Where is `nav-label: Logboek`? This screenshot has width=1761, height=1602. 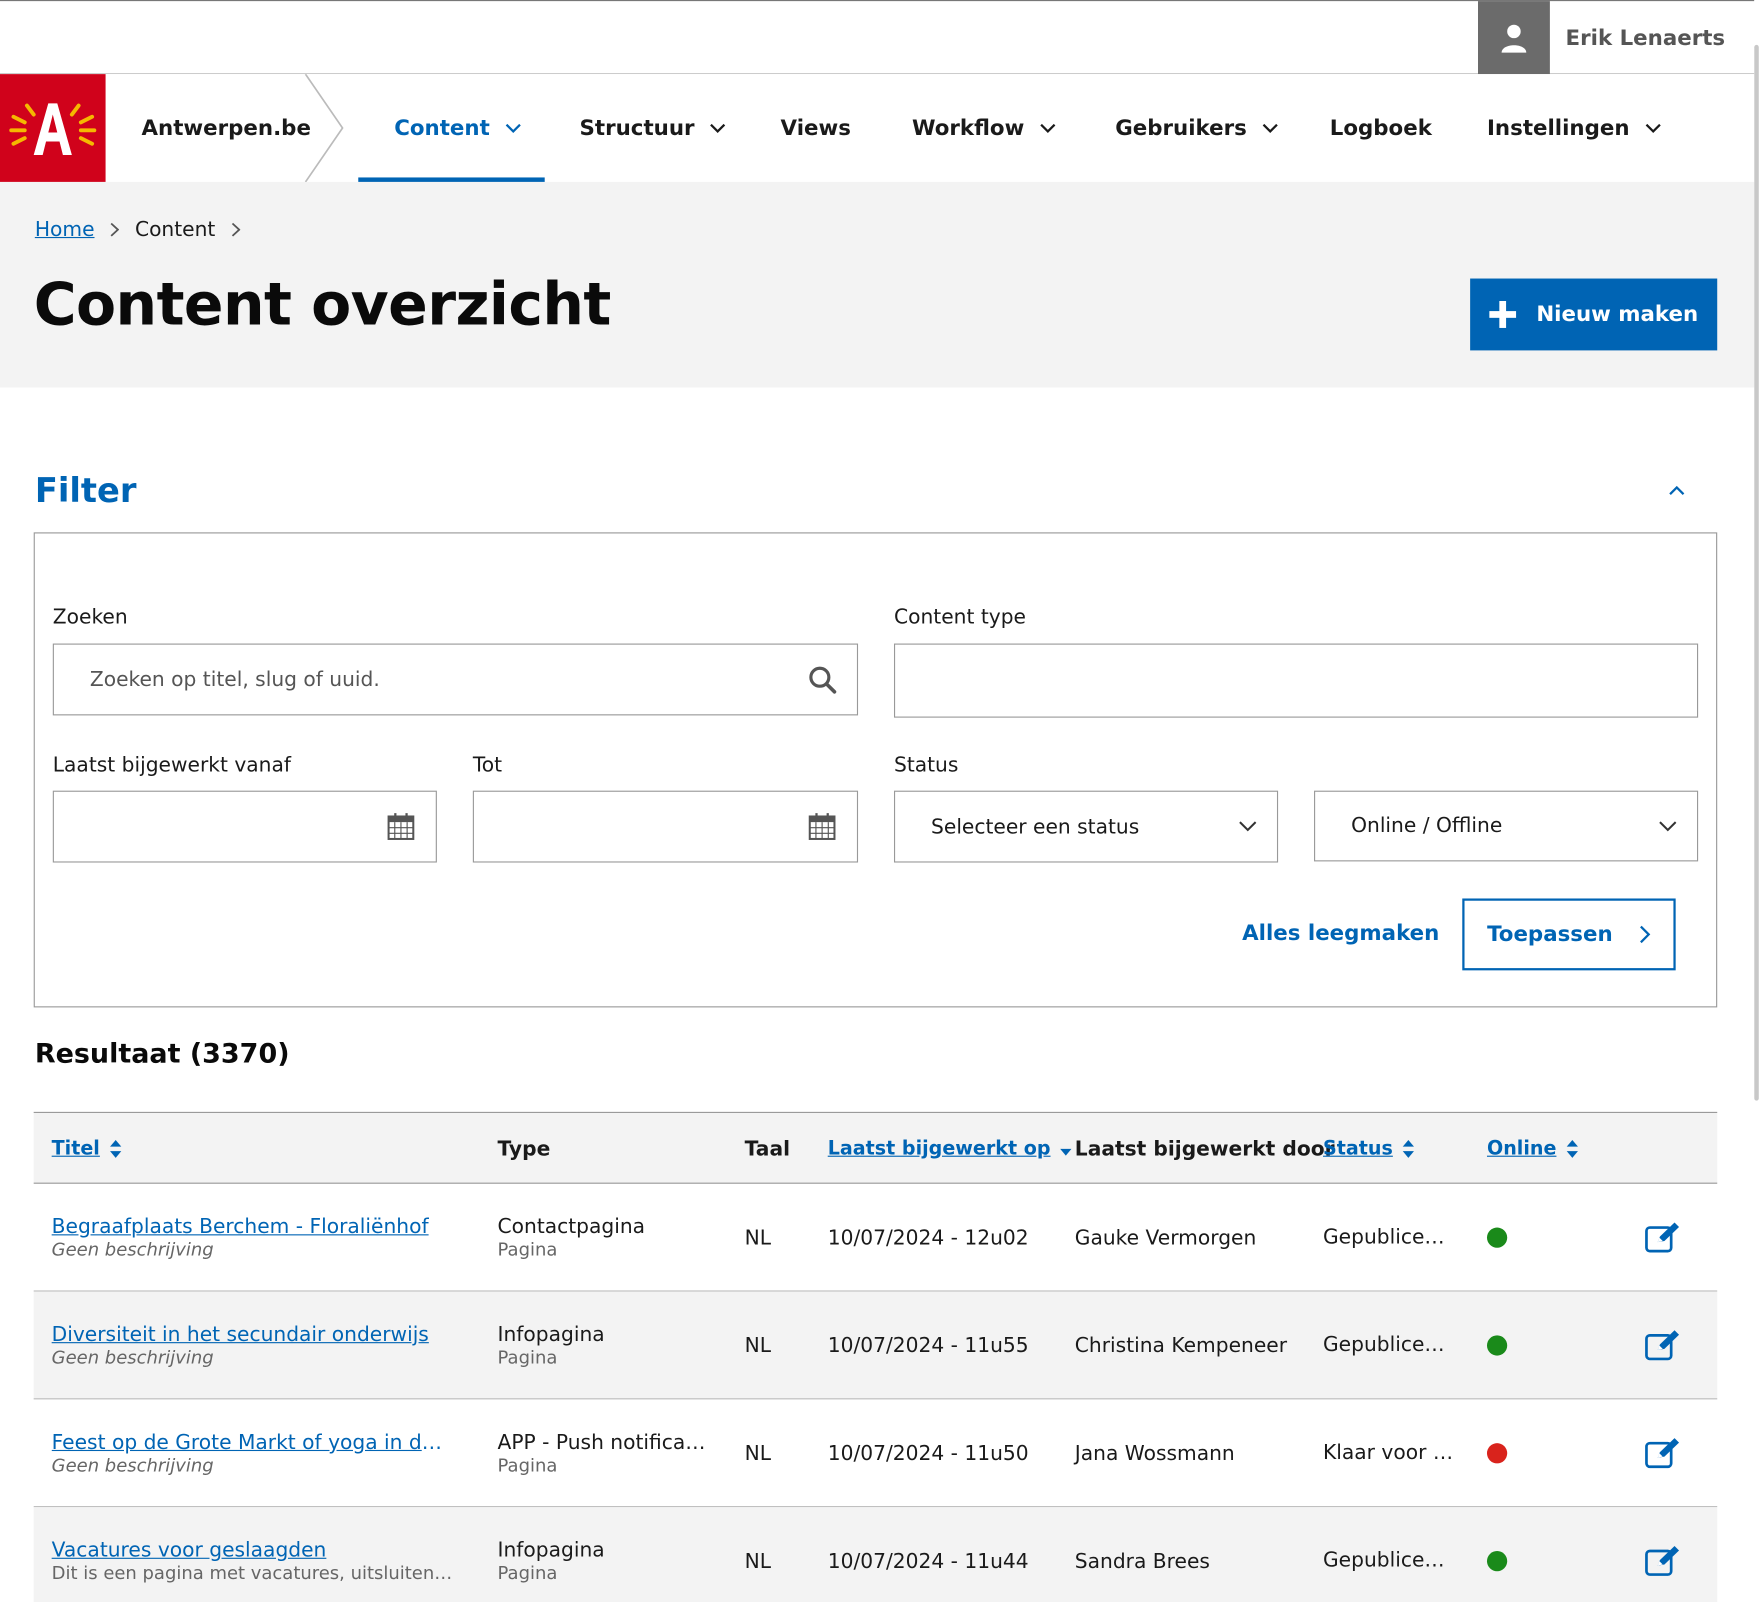
nav-label: Logboek is located at coordinates (1380, 128).